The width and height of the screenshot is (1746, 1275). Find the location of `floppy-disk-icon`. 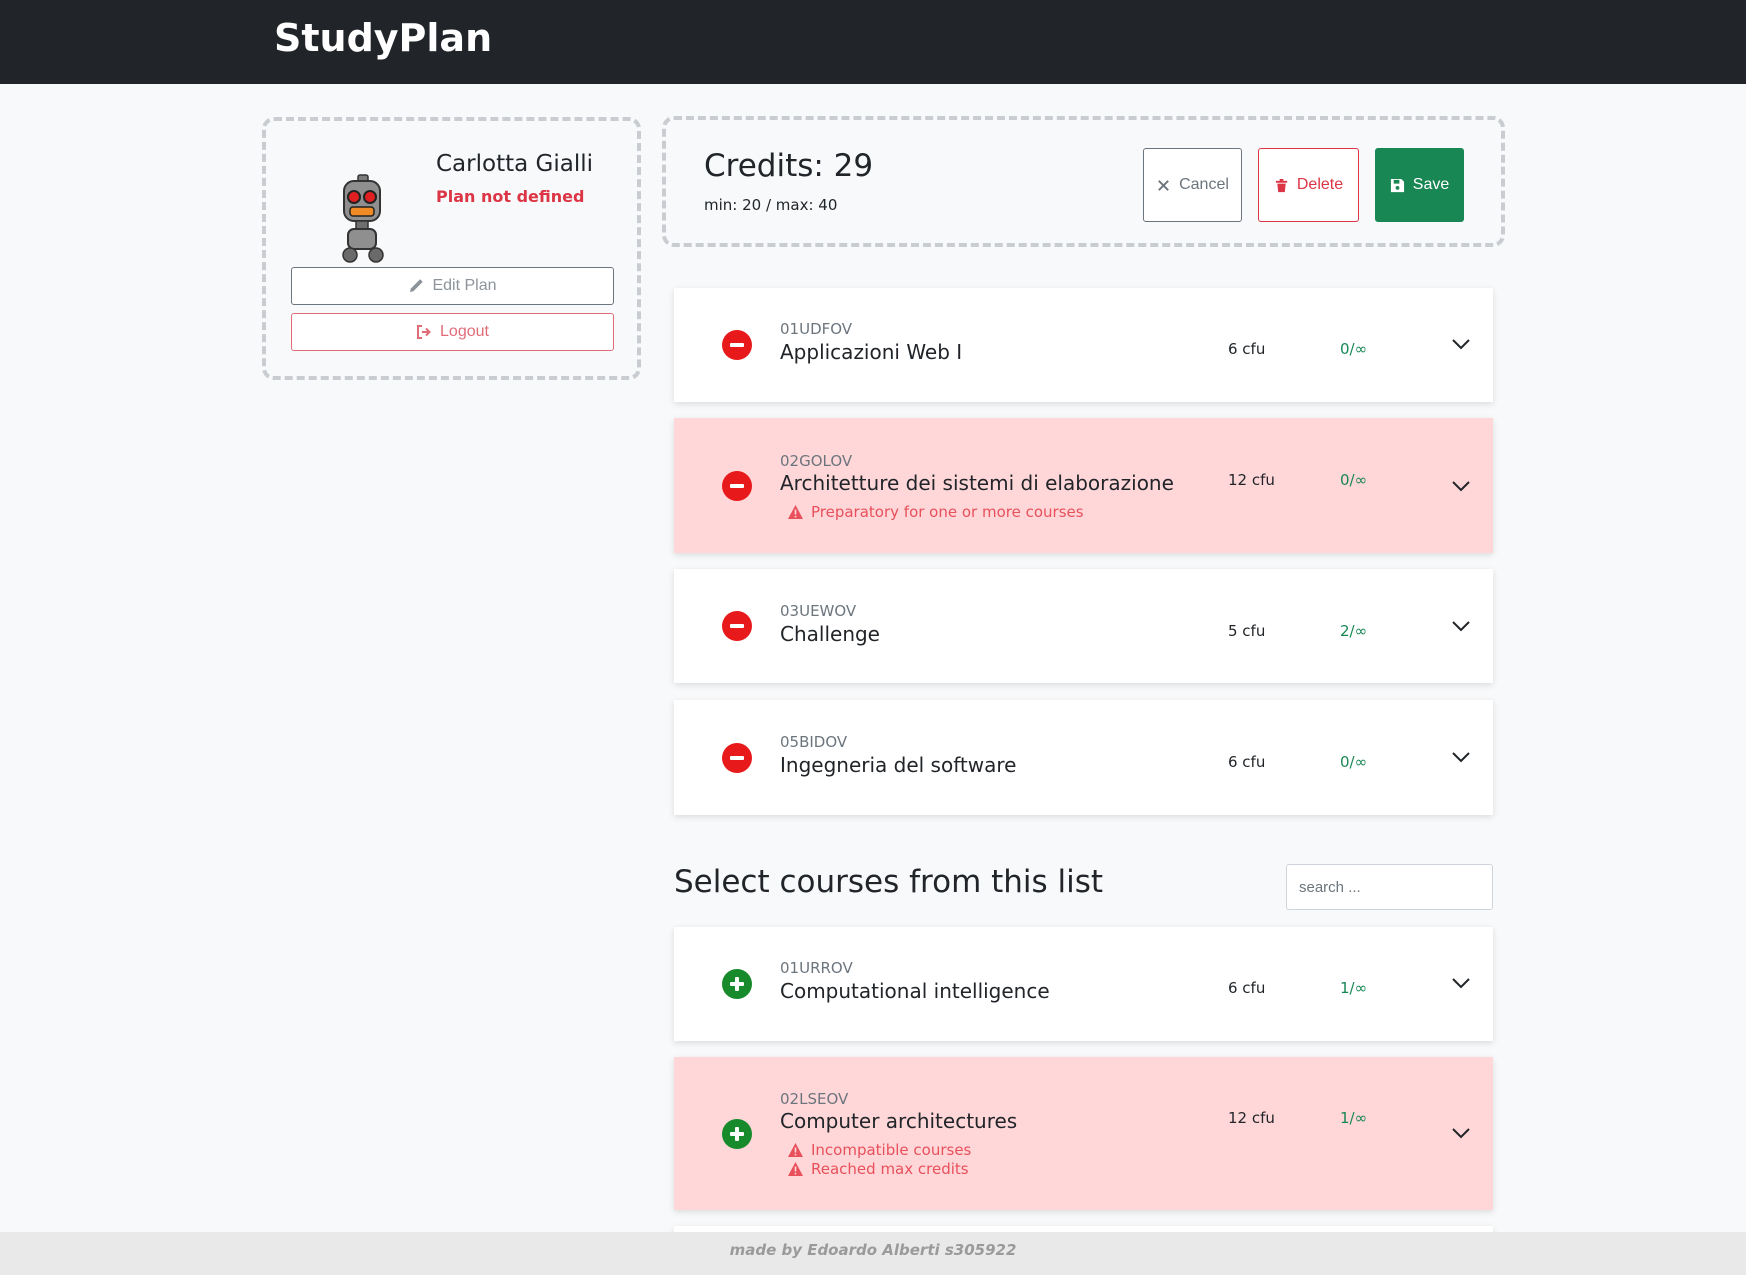

floppy-disk-icon is located at coordinates (1397, 185).